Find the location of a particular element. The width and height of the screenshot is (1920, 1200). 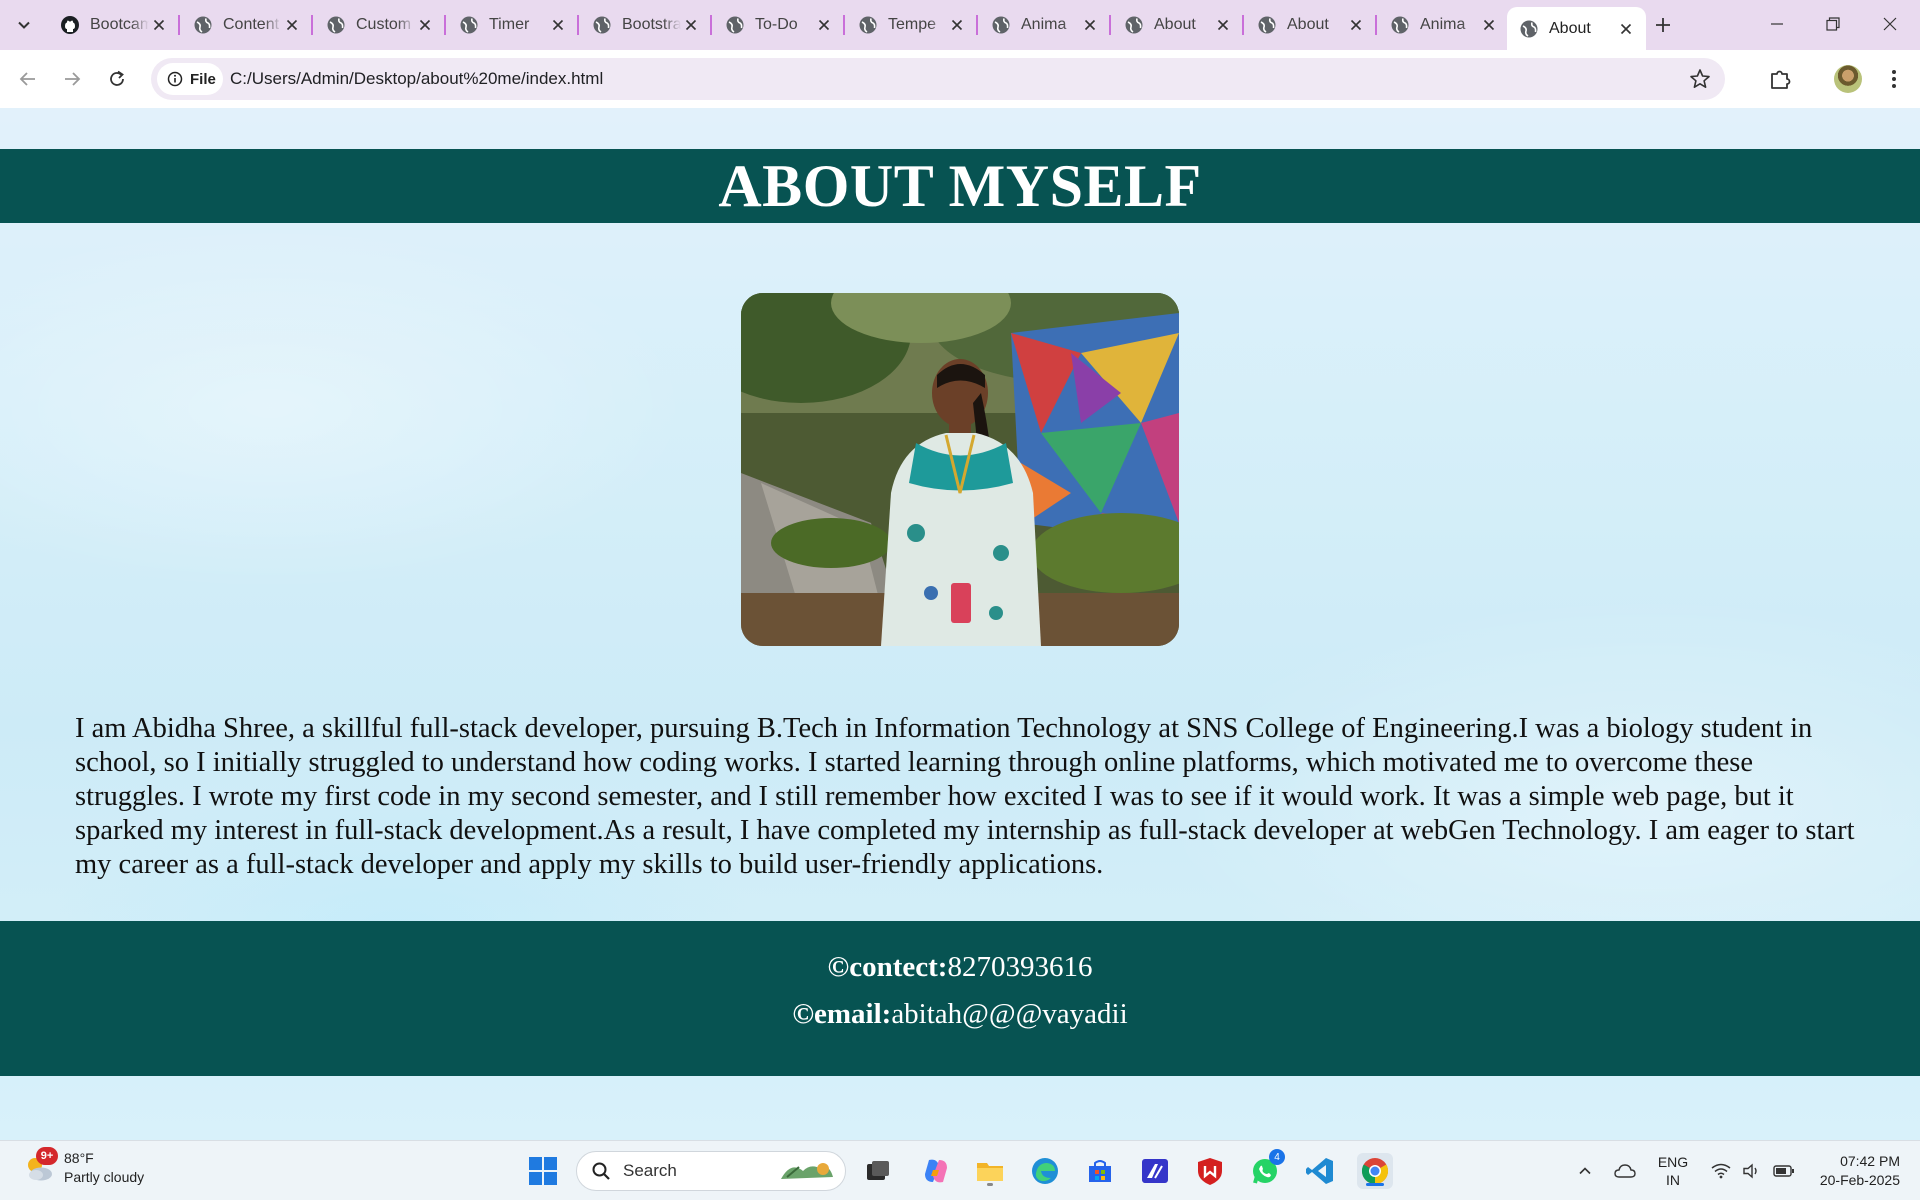

vscode-button is located at coordinates (1320, 1171).